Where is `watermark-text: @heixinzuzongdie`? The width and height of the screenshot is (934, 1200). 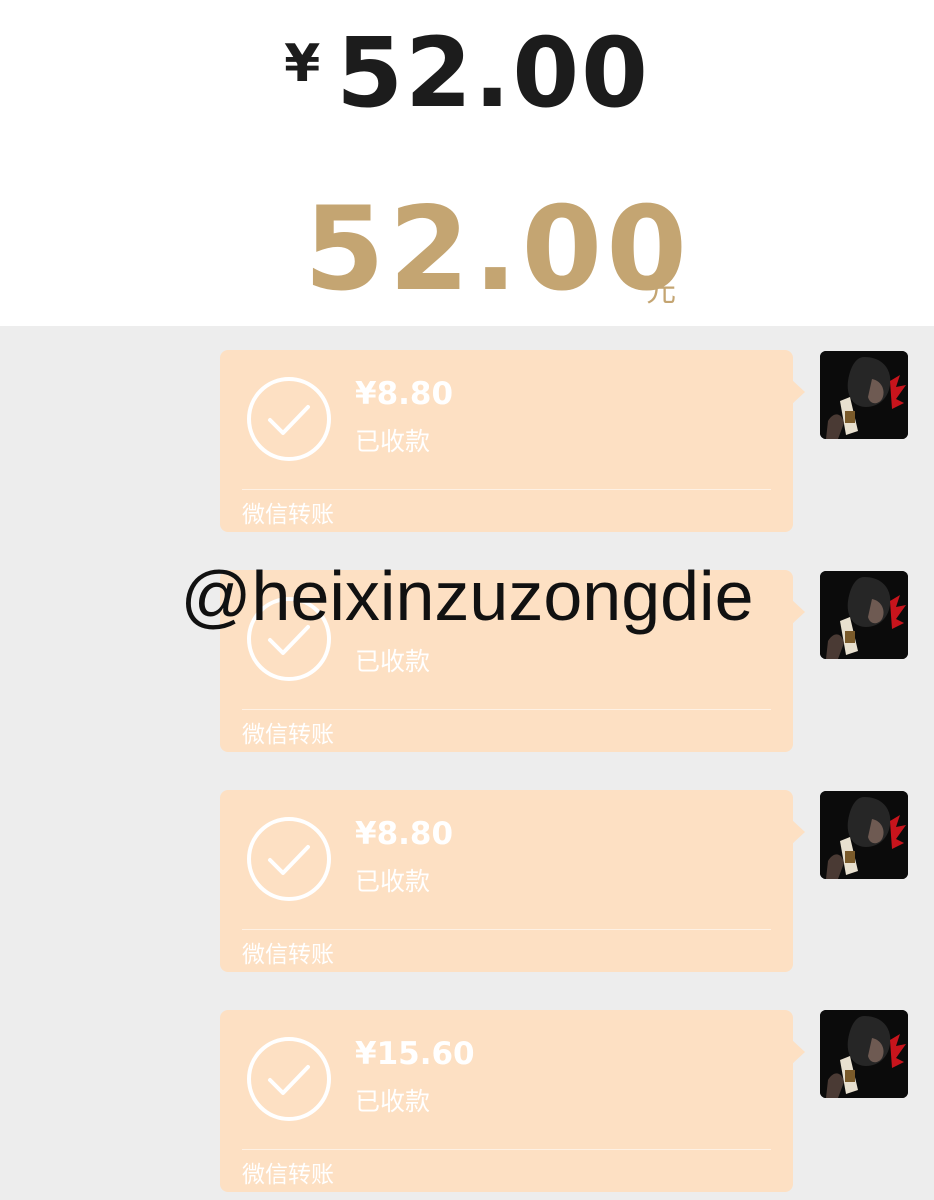
watermark-text: @heixinzuzongdie is located at coordinates (467, 596).